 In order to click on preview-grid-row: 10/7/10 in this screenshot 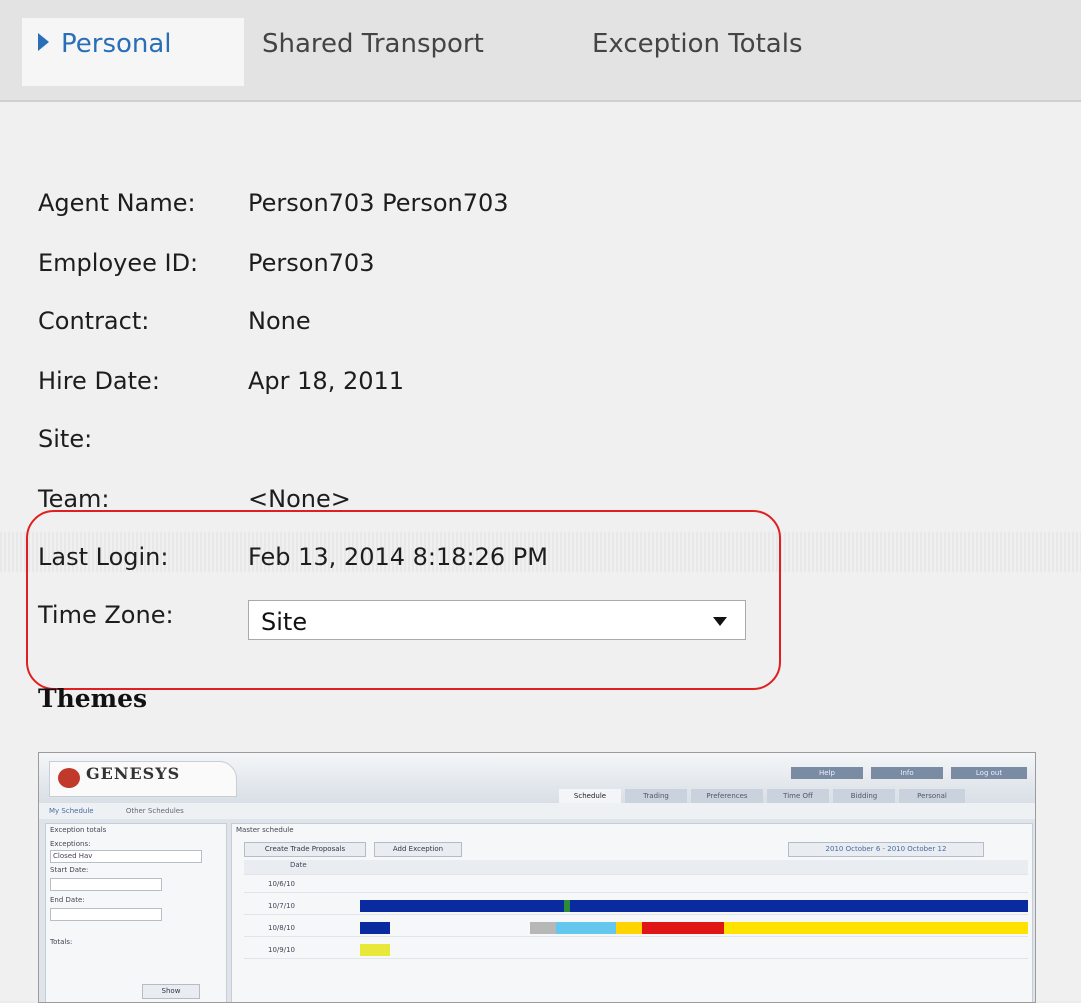, I will do `click(636, 907)`.